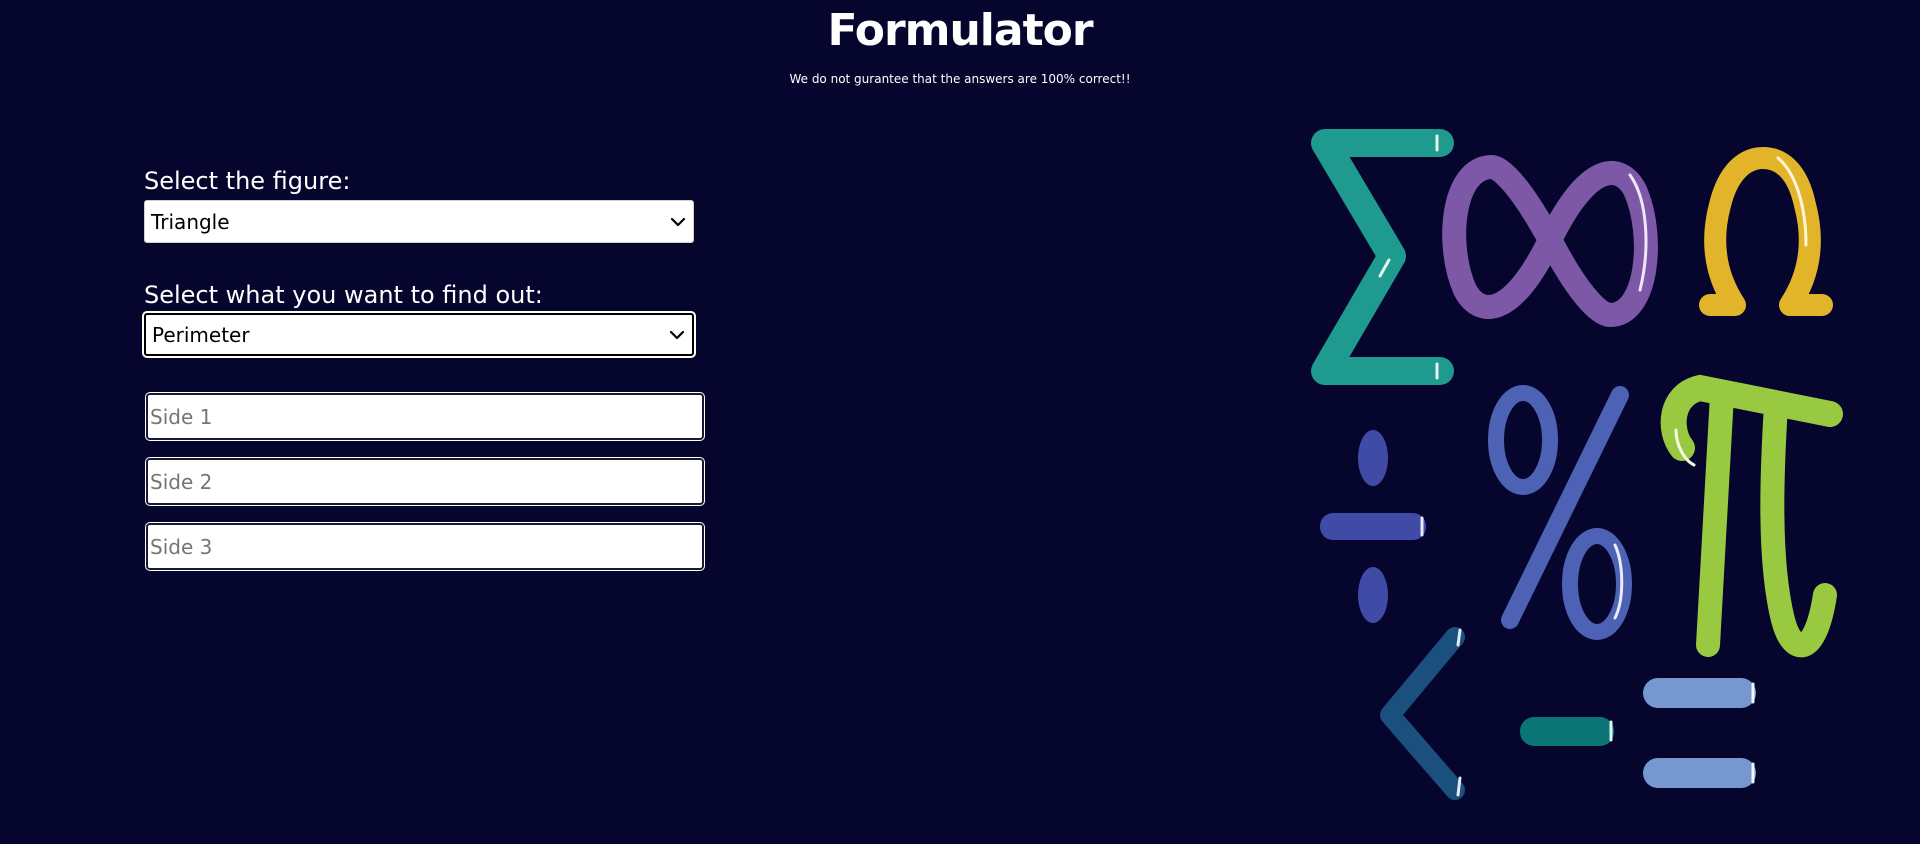 This screenshot has width=1920, height=844. Describe the element at coordinates (1382, 257) in the screenshot. I see `sigma-icon` at that location.